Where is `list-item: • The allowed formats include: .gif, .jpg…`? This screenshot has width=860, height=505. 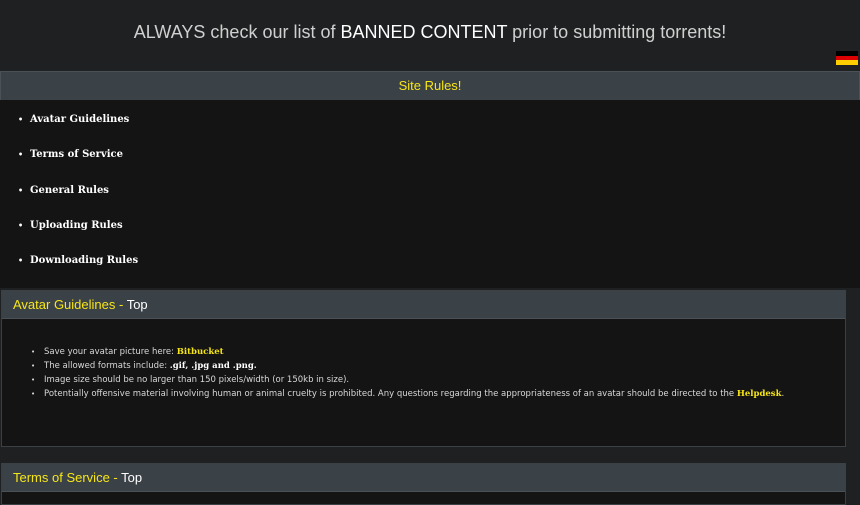
list-item: • The allowed formats include: .gif, .jpg… is located at coordinates (438, 366).